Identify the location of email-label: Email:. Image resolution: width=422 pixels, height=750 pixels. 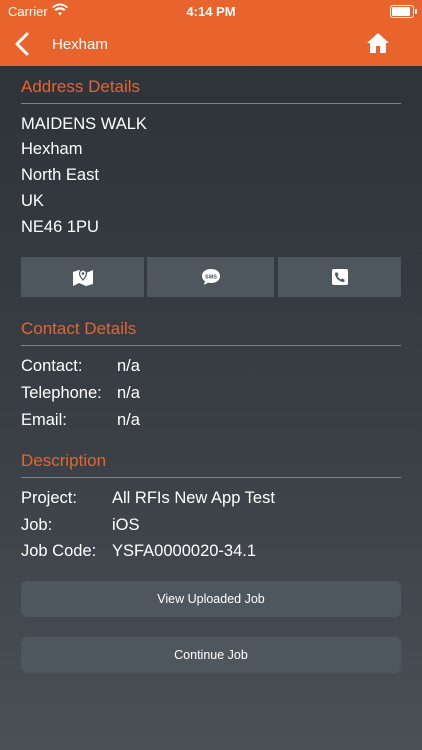
(44, 420).